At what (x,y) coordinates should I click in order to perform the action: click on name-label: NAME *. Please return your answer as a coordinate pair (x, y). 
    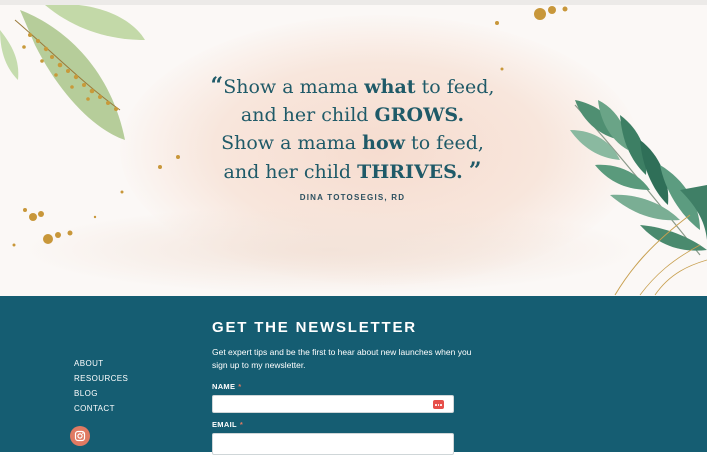
    Looking at the image, I should click on (227, 386).